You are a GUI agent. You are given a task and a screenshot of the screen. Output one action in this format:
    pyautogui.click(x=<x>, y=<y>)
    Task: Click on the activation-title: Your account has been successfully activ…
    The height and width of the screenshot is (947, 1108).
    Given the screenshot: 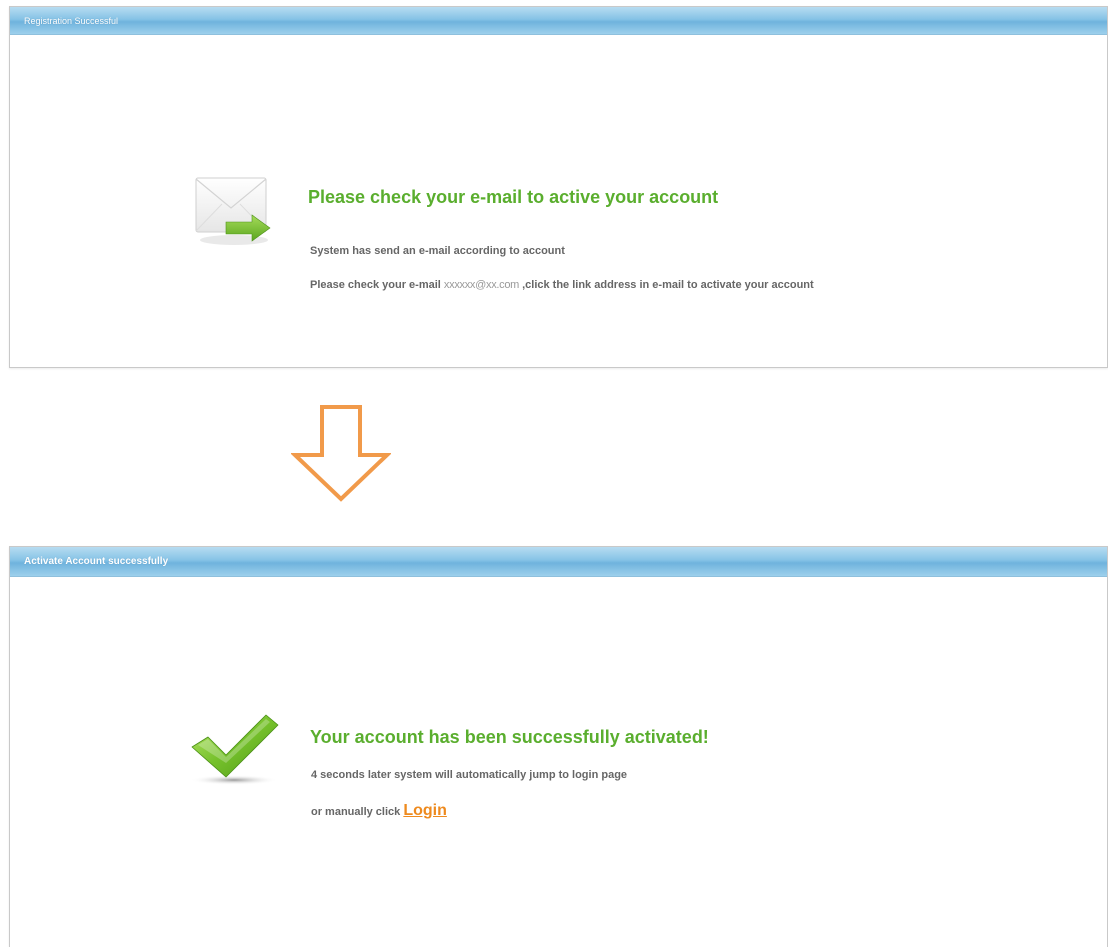 What is the action you would take?
    pyautogui.click(x=509, y=737)
    